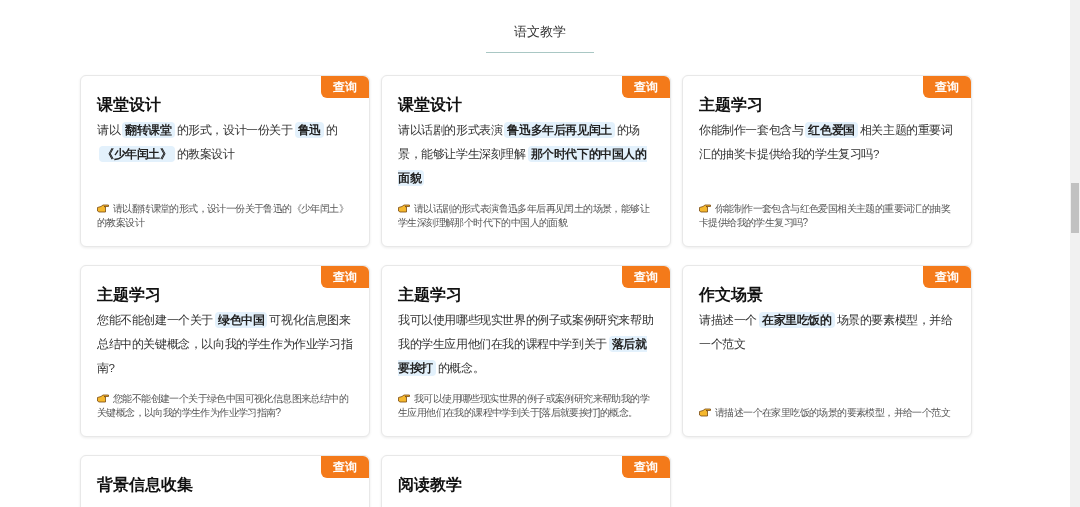 The height and width of the screenshot is (507, 1080). What do you see at coordinates (1075, 253) in the screenshot?
I see `scrollbar` at bounding box center [1075, 253].